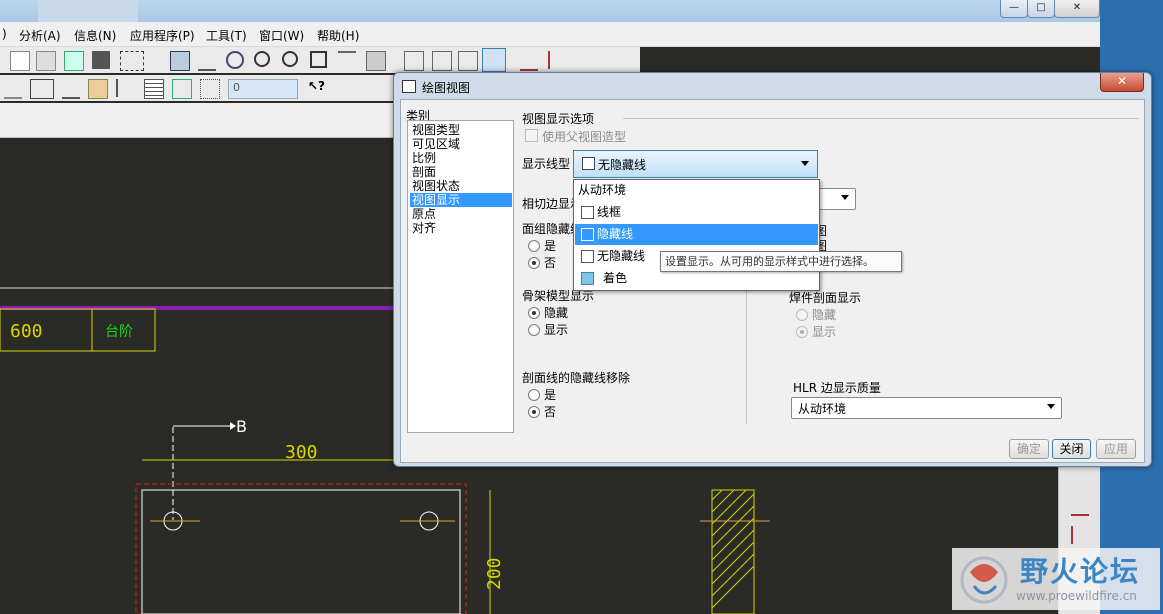 The width and height of the screenshot is (1163, 614). What do you see at coordinates (101, 60) in the screenshot?
I see `binoculars-icon` at bounding box center [101, 60].